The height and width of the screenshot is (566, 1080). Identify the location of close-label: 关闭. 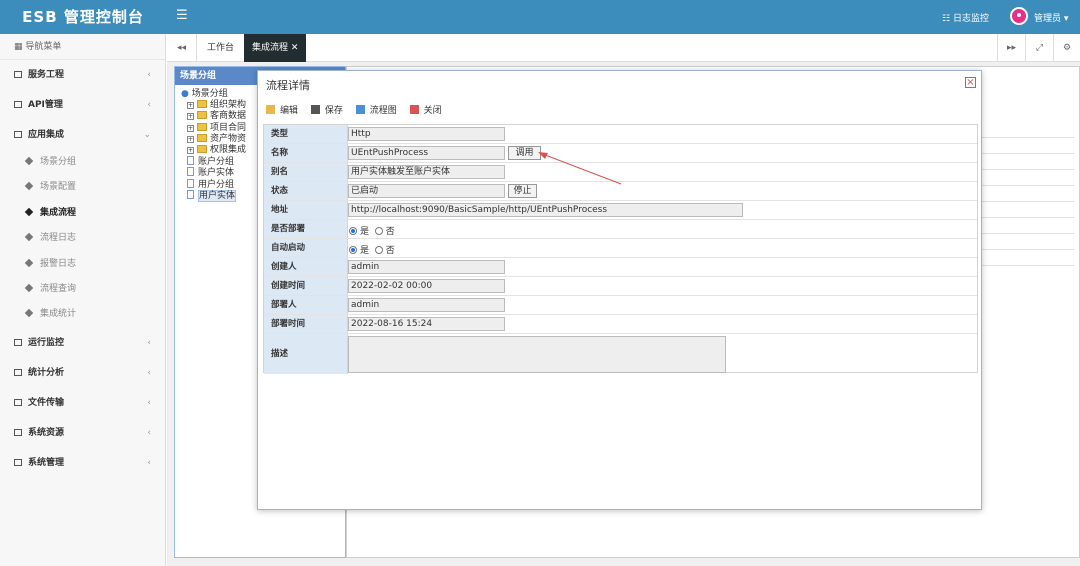
(432, 111).